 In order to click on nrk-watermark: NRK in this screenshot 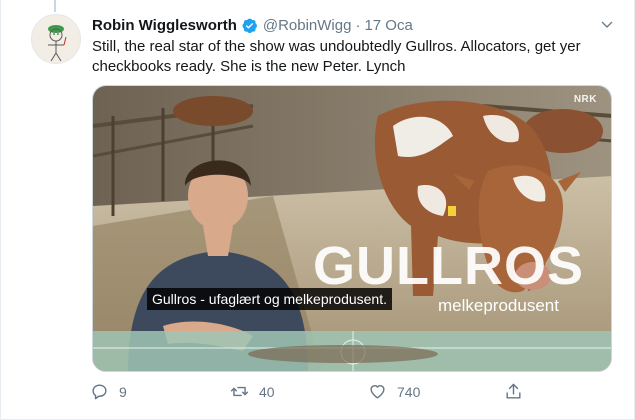, I will do `click(585, 99)`.